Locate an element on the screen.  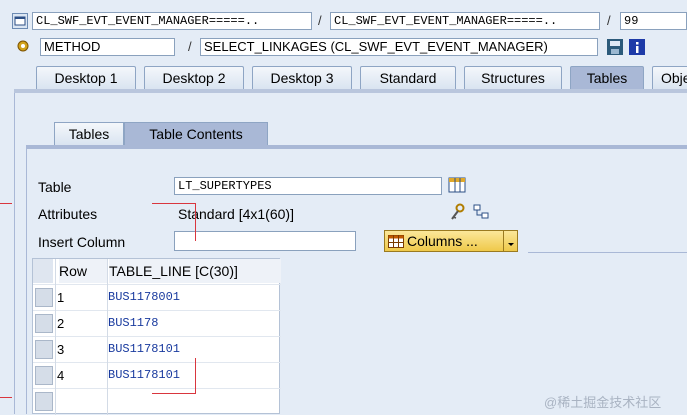
insert-column-label: Insert Column is located at coordinates (82, 242).